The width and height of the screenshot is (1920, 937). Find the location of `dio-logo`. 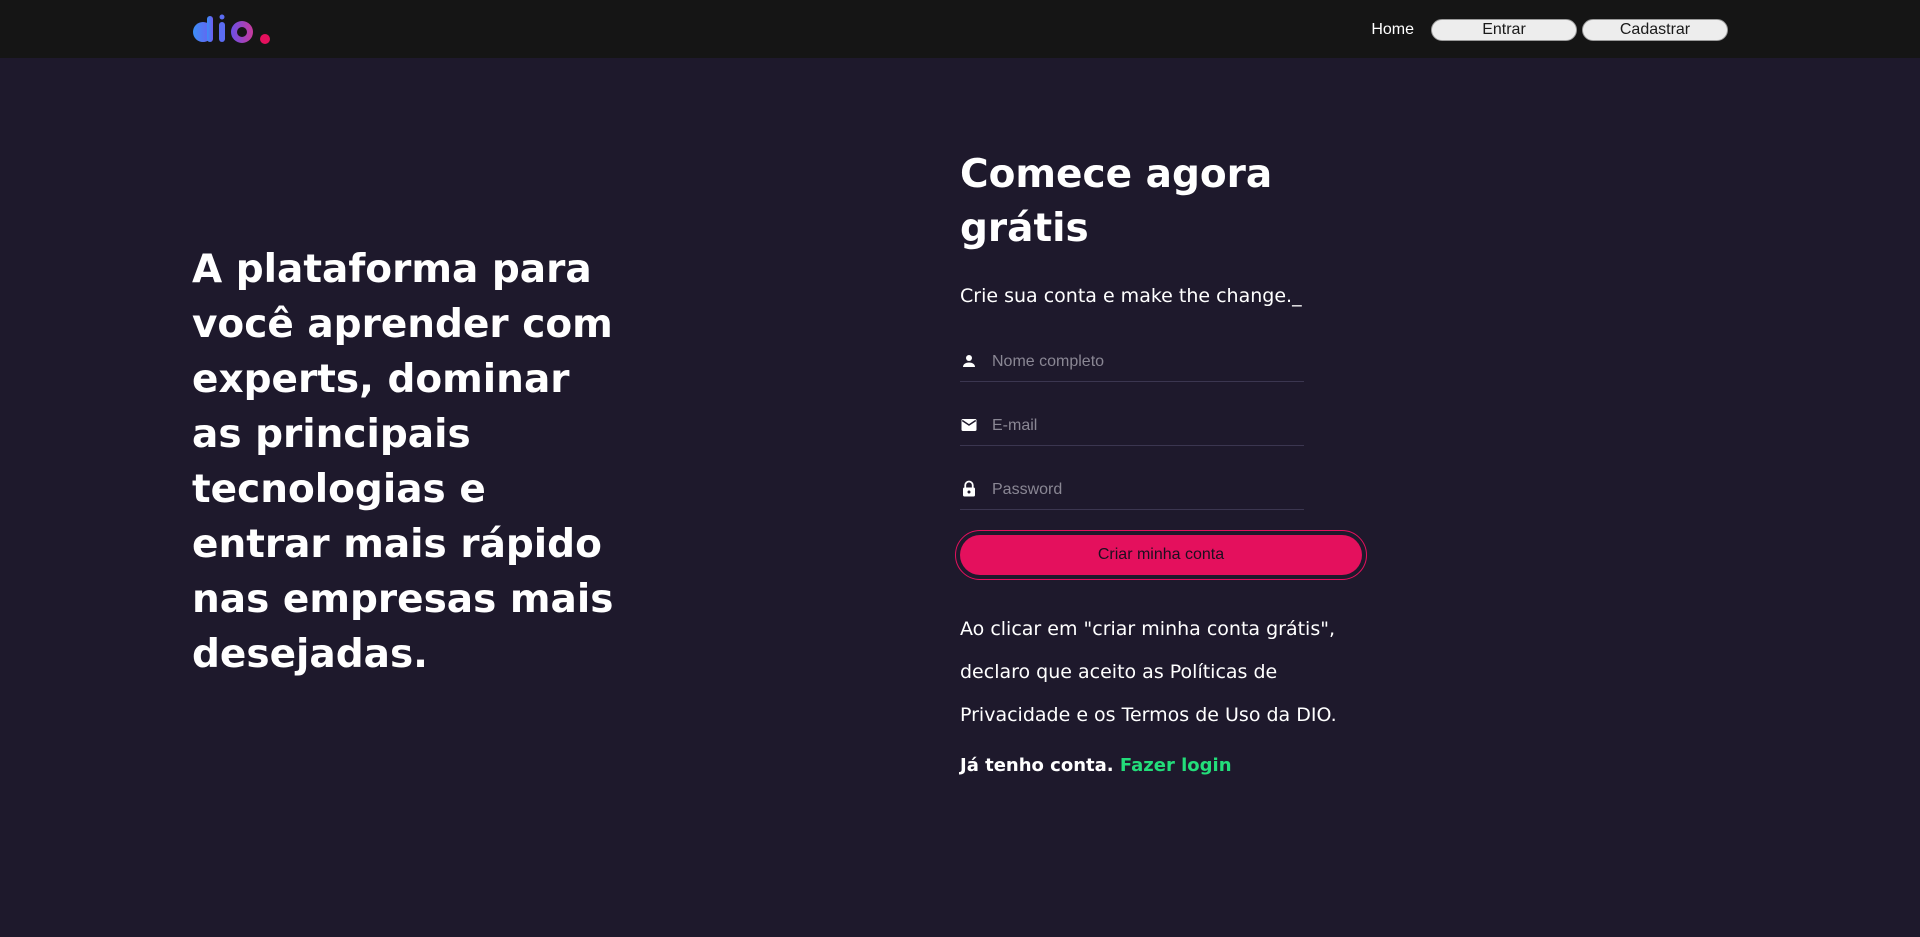

dio-logo is located at coordinates (232, 30).